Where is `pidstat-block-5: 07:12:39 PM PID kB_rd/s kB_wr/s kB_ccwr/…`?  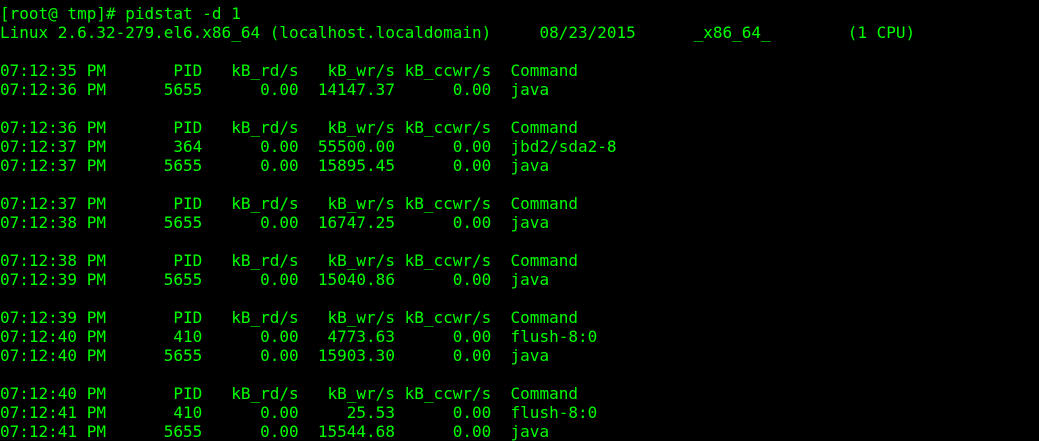
pidstat-block-5: 07:12:39 PM PID kB_rd/s kB_wr/s kB_ccwr/… is located at coordinates (519, 336).